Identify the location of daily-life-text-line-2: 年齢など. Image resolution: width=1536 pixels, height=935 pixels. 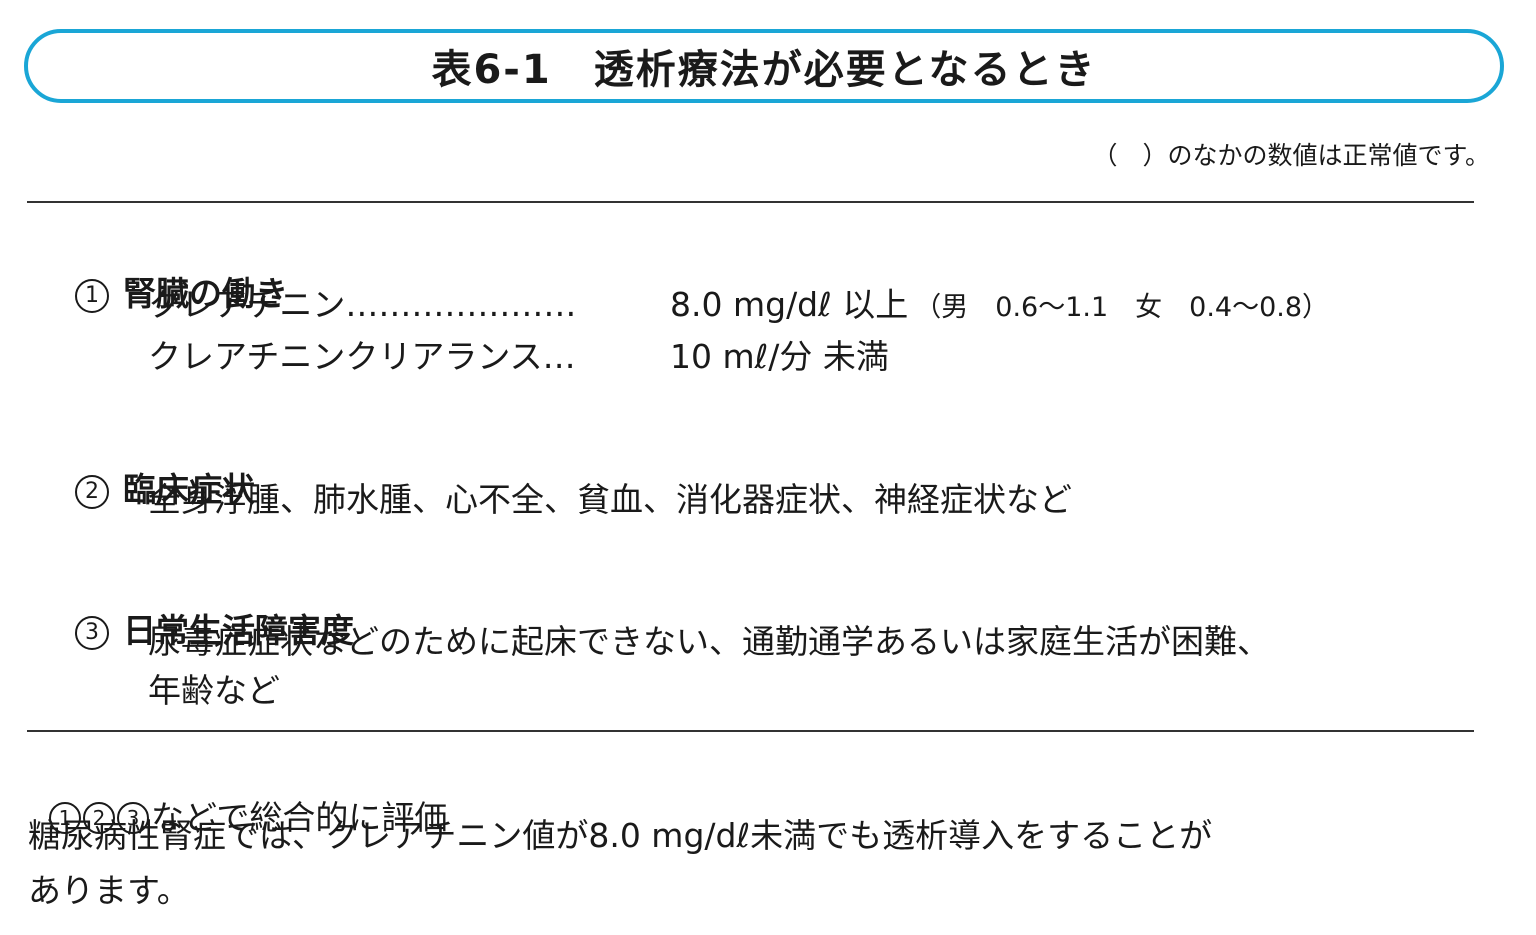
(214, 690).